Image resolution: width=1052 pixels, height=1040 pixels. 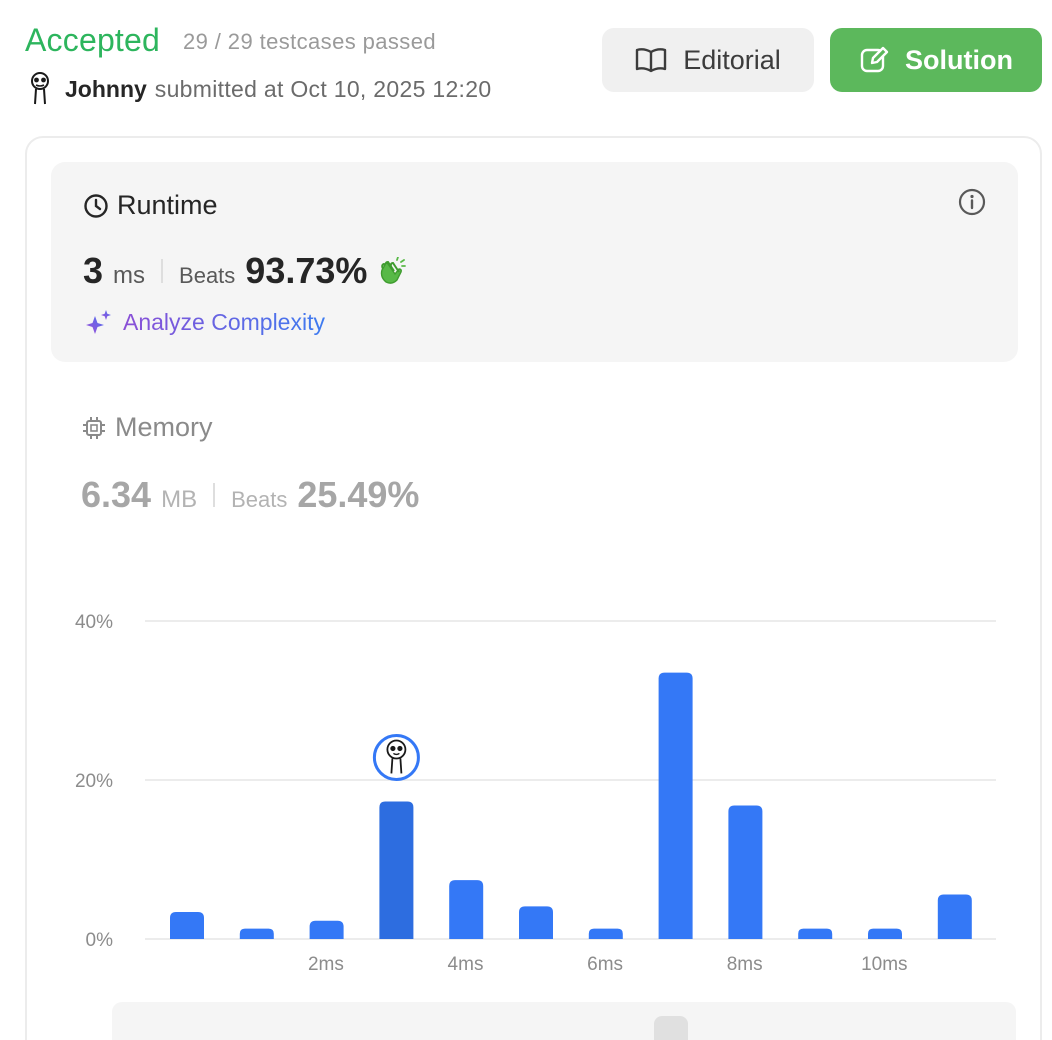 I want to click on memory-stats: 6.34 MB Beats 25.49%, so click(x=250, y=495).